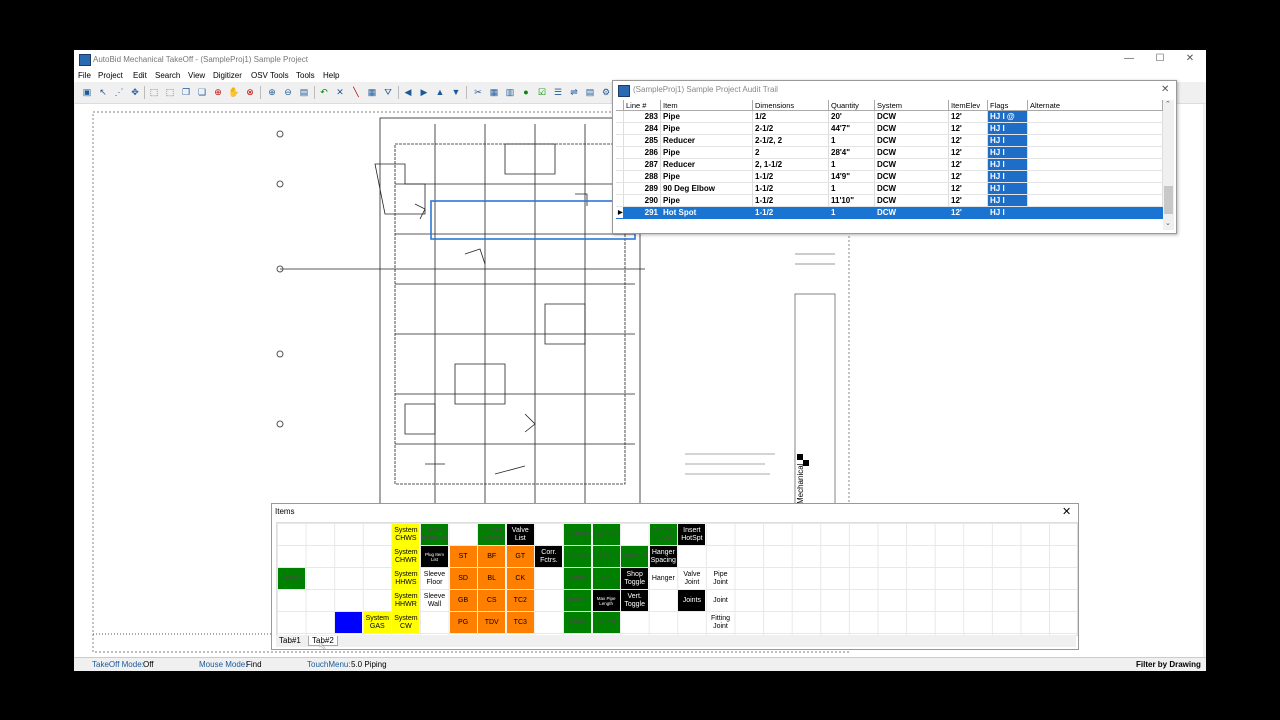  I want to click on pipe-icon: ╲, so click(356, 92).